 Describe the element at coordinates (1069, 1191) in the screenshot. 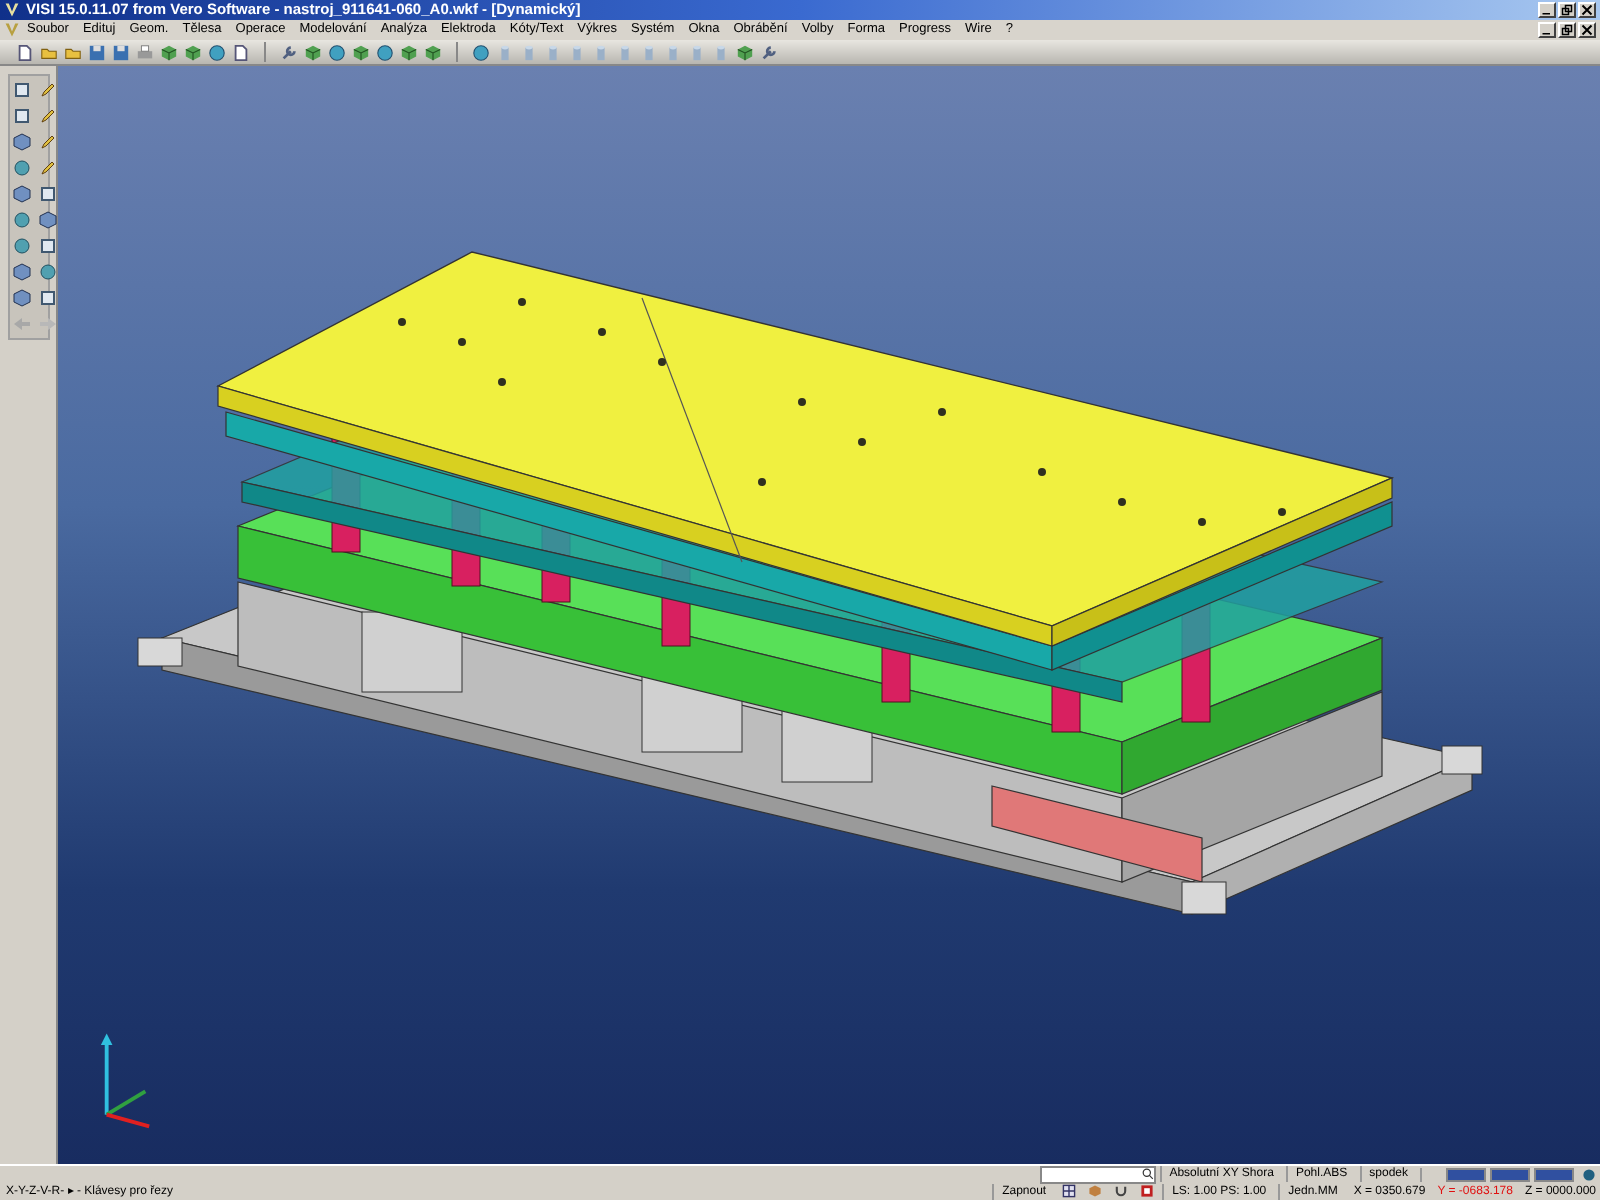

I see `grid-icon` at that location.